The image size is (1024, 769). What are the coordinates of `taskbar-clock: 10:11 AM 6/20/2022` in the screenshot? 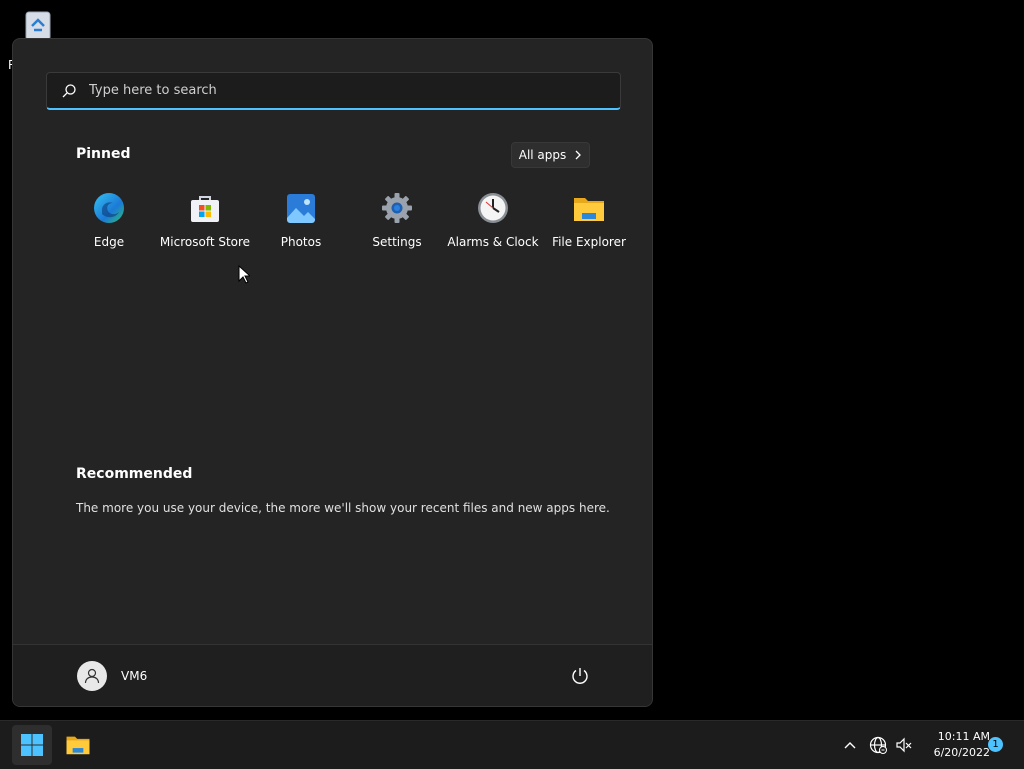 It's located at (954, 745).